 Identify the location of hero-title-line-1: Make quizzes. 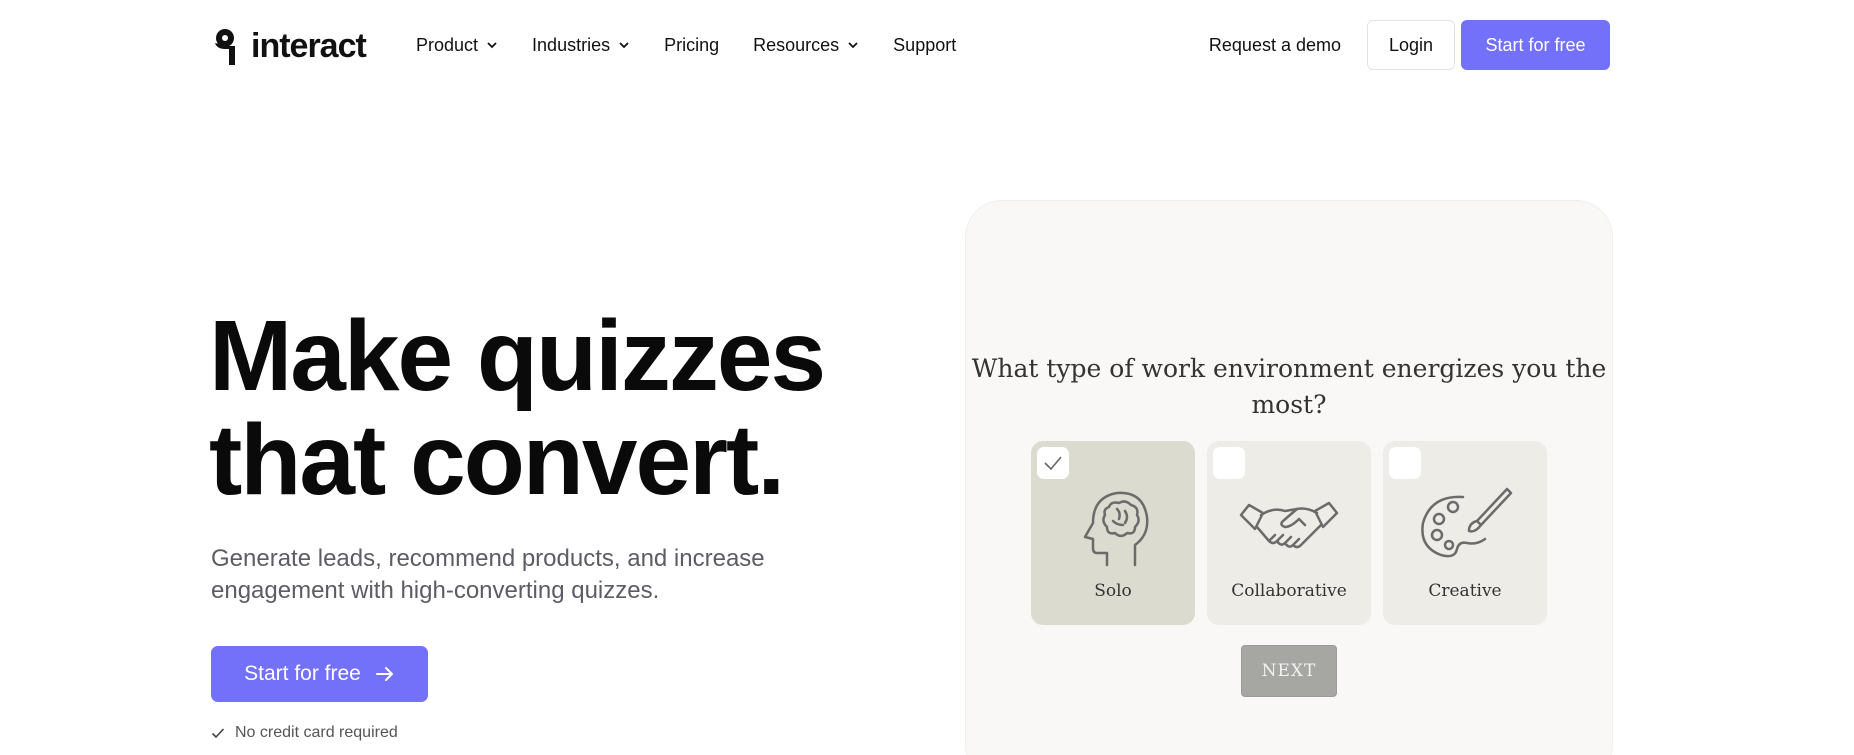
(517, 356).